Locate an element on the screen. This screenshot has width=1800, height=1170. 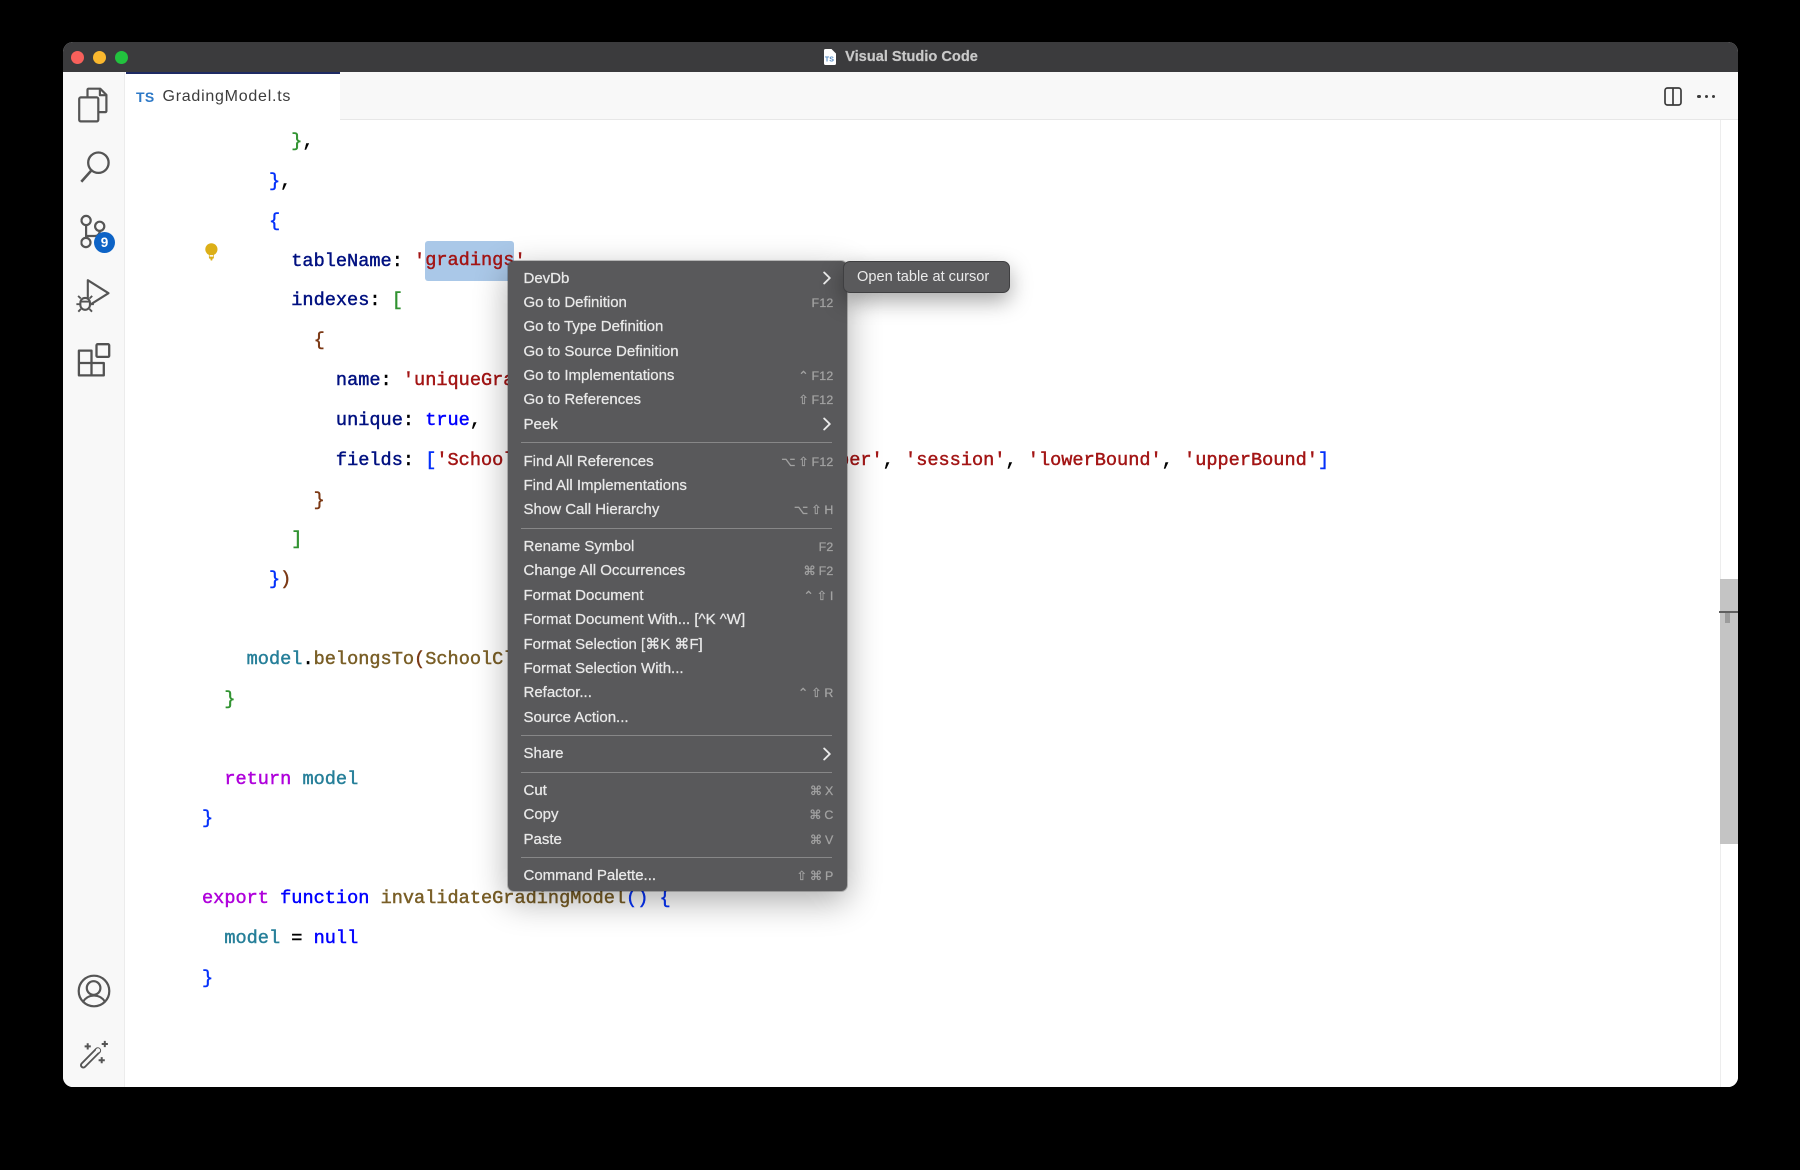
svg-text: TS is located at coordinates (829, 60).